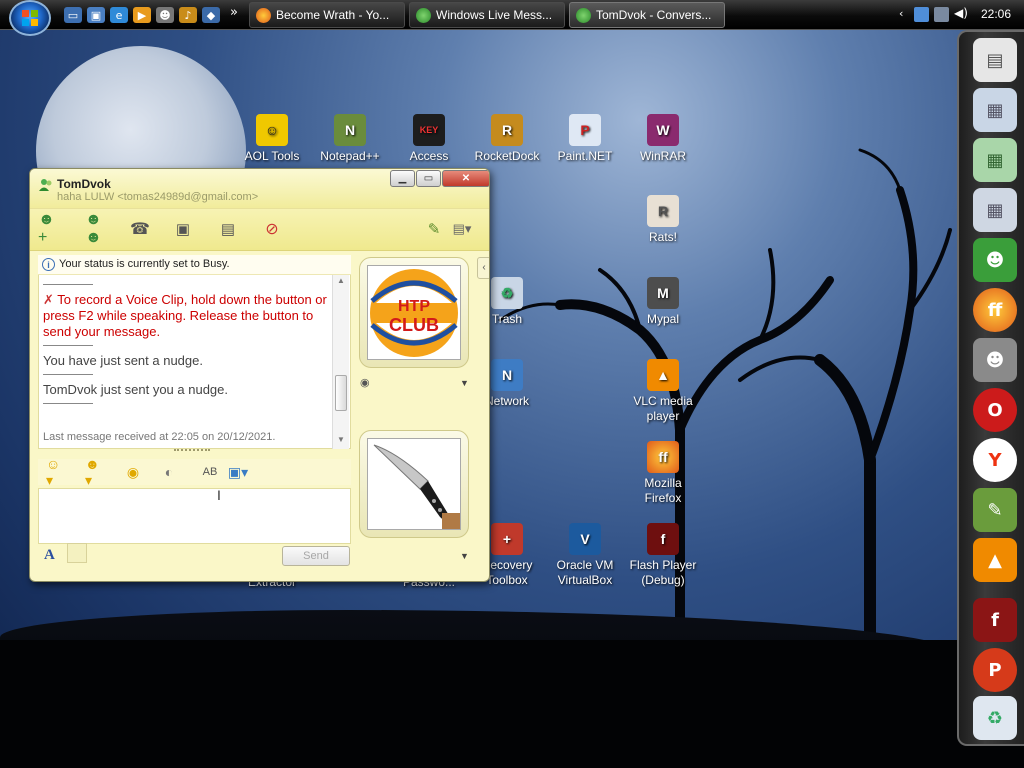 The height and width of the screenshot is (768, 1024). I want to click on dock-vlc-icon: ▲, so click(995, 560).